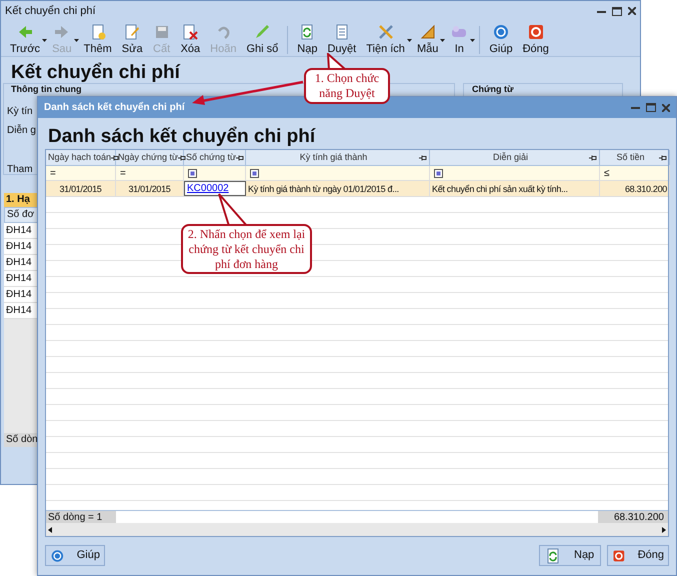  What do you see at coordinates (338, 157) in the screenshot?
I see `column-header: Kỳ tính giá thành` at bounding box center [338, 157].